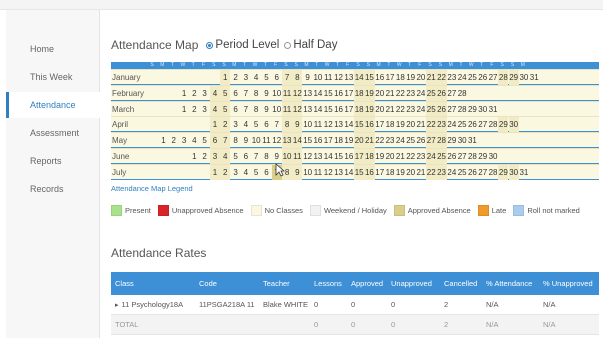 The image size is (603, 338). What do you see at coordinates (452, 140) in the screenshot?
I see `day-cell: 29` at bounding box center [452, 140].